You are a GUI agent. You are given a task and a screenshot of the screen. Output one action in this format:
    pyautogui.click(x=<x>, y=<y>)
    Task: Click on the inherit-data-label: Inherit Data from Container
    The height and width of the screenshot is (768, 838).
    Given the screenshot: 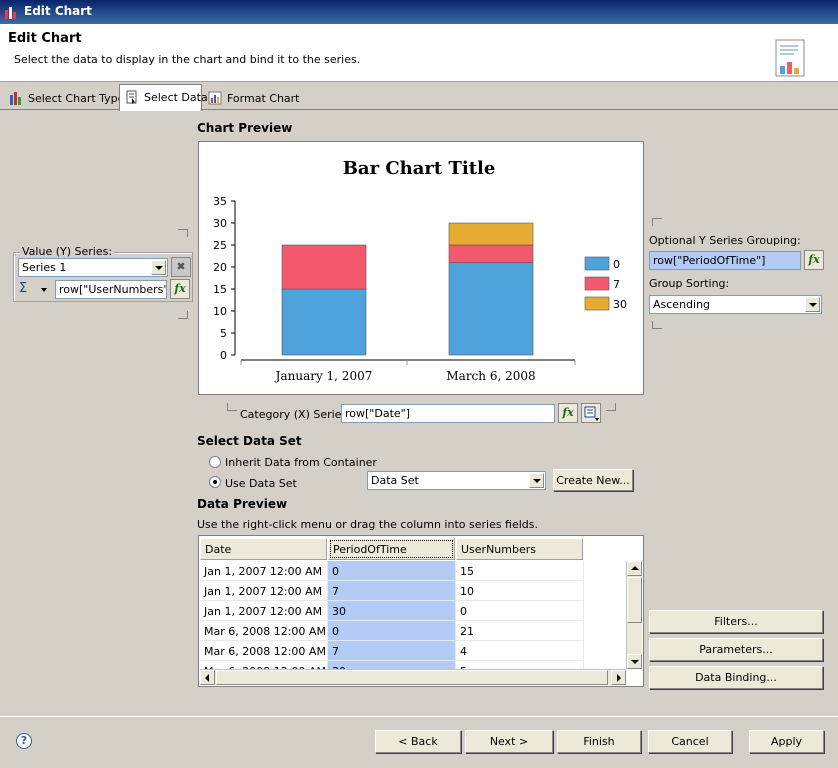 What is the action you would take?
    pyautogui.click(x=301, y=462)
    